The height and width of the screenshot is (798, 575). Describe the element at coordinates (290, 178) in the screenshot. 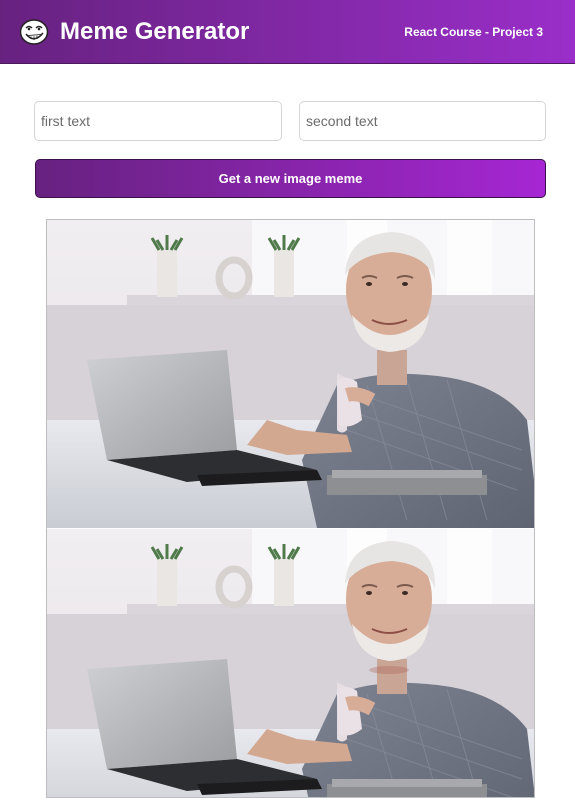

I see `get-new-meme-button: Get a new image meme` at that location.